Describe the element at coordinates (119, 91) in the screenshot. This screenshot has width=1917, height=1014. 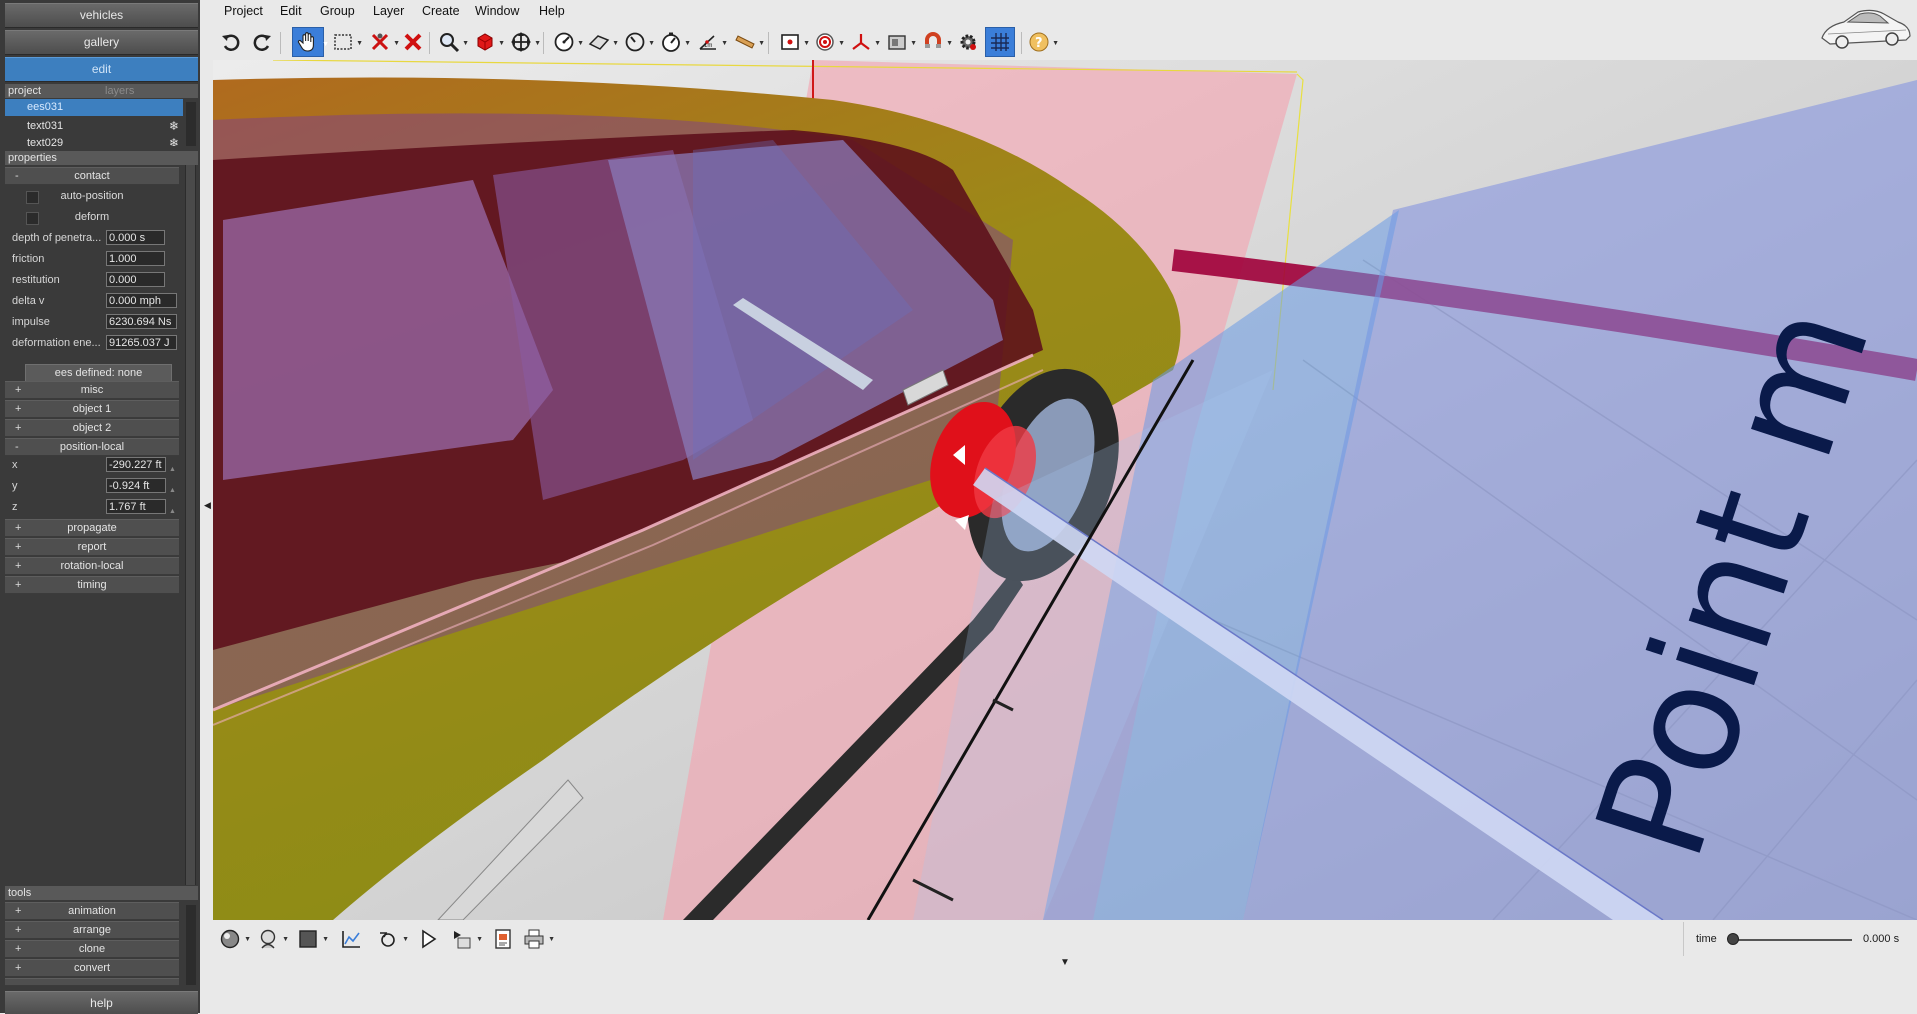
I see `tab-layers: layers` at that location.